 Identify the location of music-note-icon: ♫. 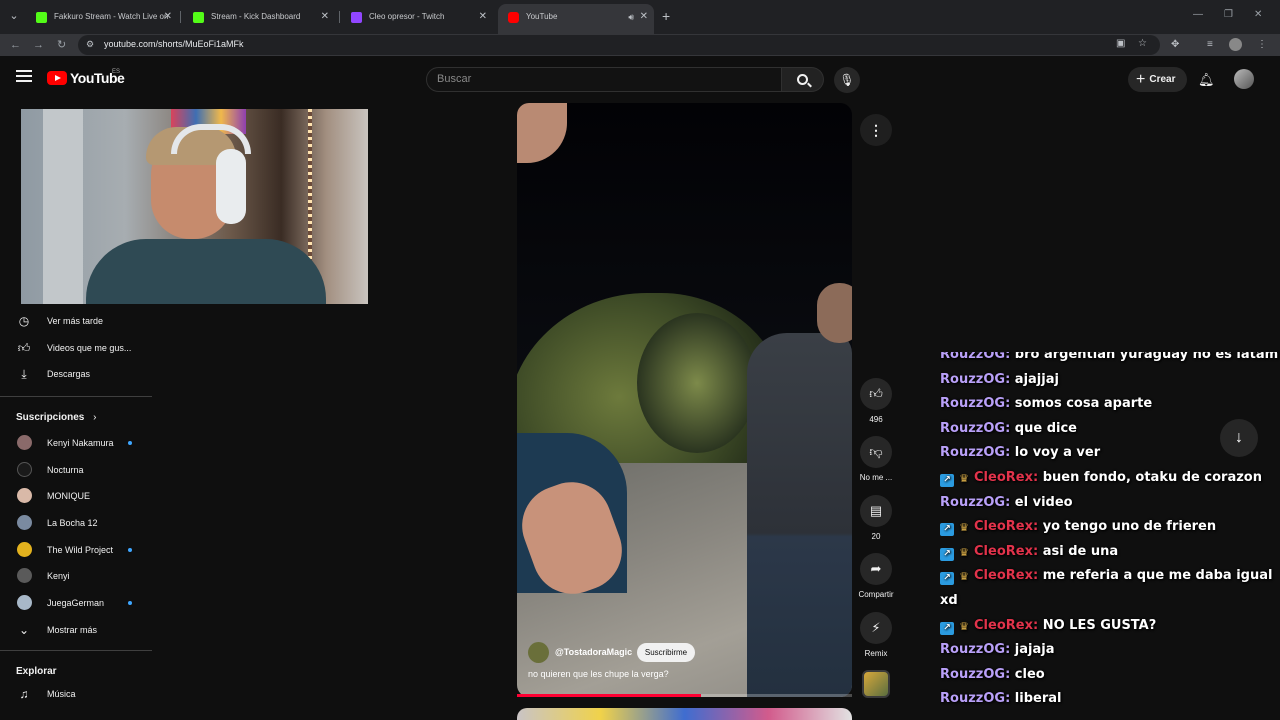
(24, 694).